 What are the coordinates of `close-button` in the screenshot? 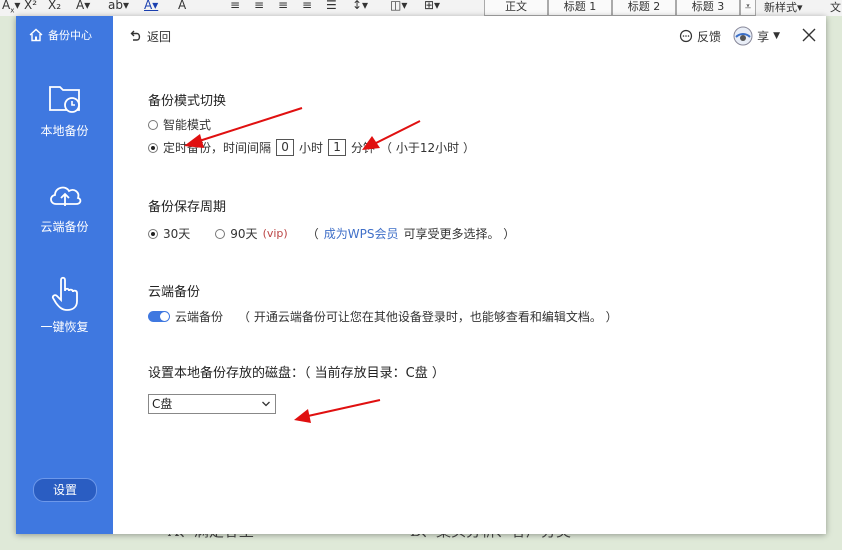 It's located at (809, 36).